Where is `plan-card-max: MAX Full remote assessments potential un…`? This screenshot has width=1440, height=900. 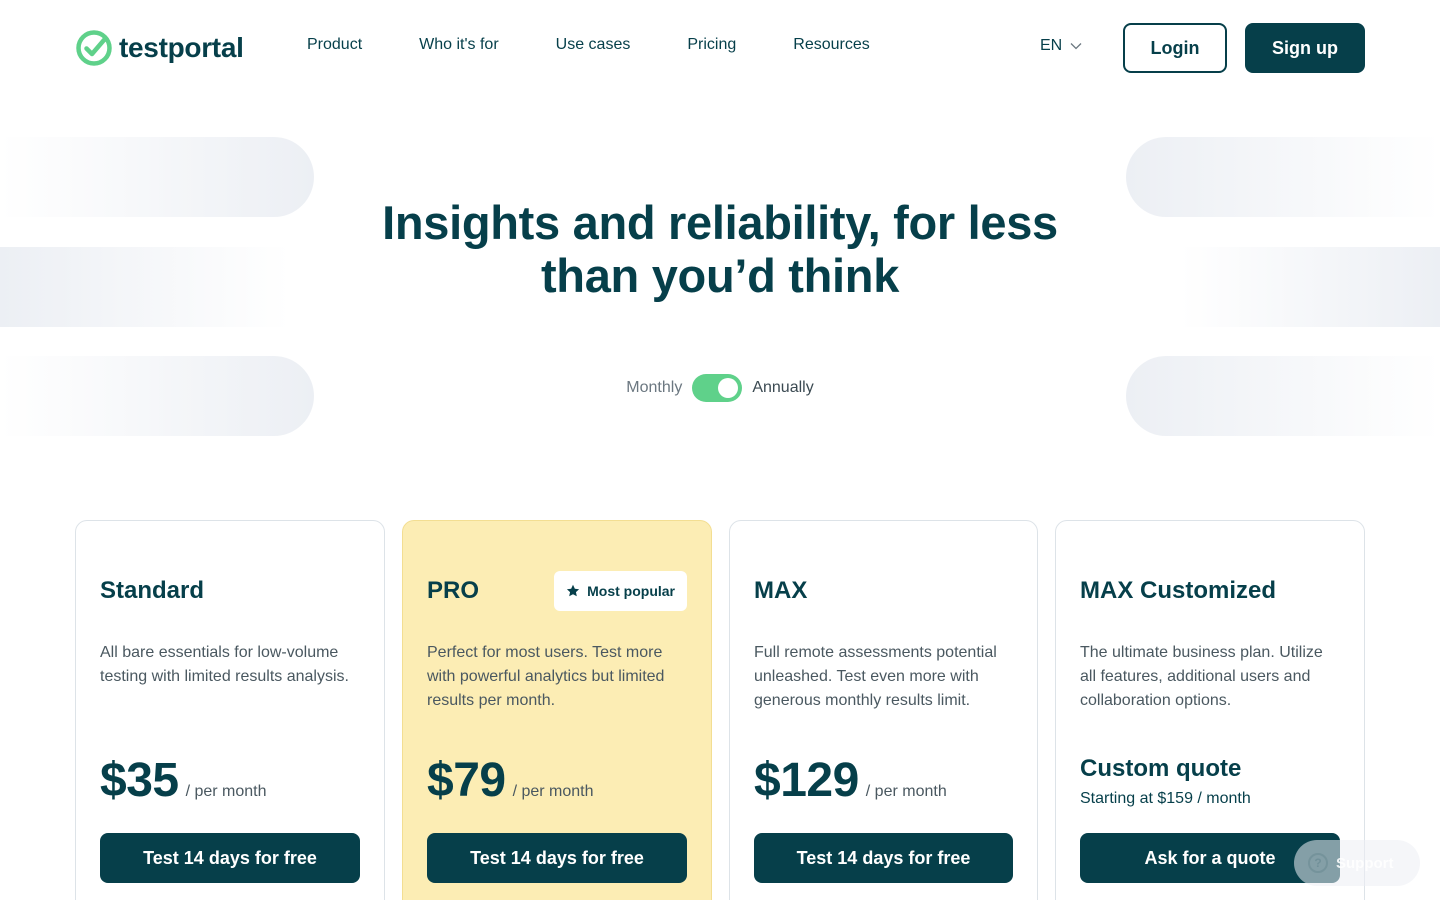 plan-card-max: MAX Full remote assessments potential un… is located at coordinates (883, 710).